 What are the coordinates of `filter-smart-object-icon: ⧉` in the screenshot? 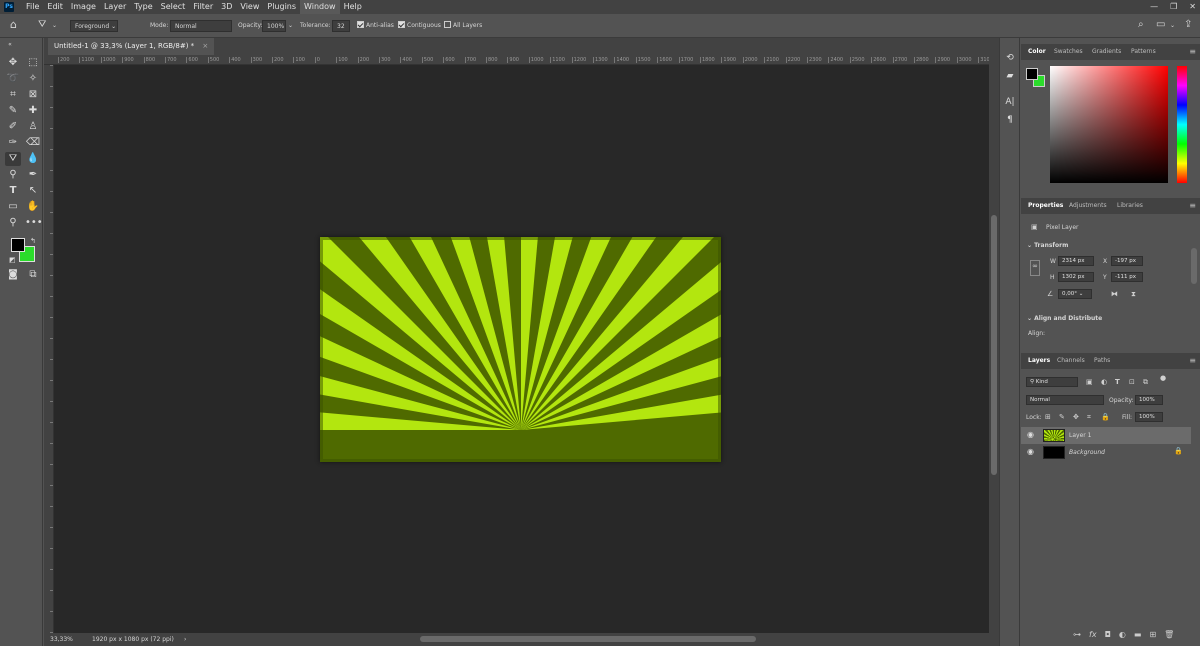 It's located at (1145, 382).